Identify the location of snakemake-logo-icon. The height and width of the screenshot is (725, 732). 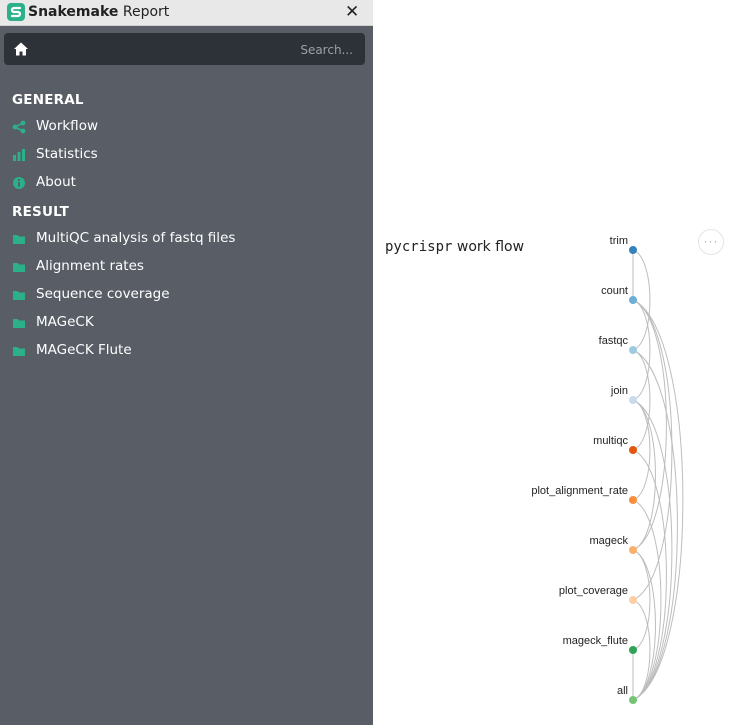
(16, 12).